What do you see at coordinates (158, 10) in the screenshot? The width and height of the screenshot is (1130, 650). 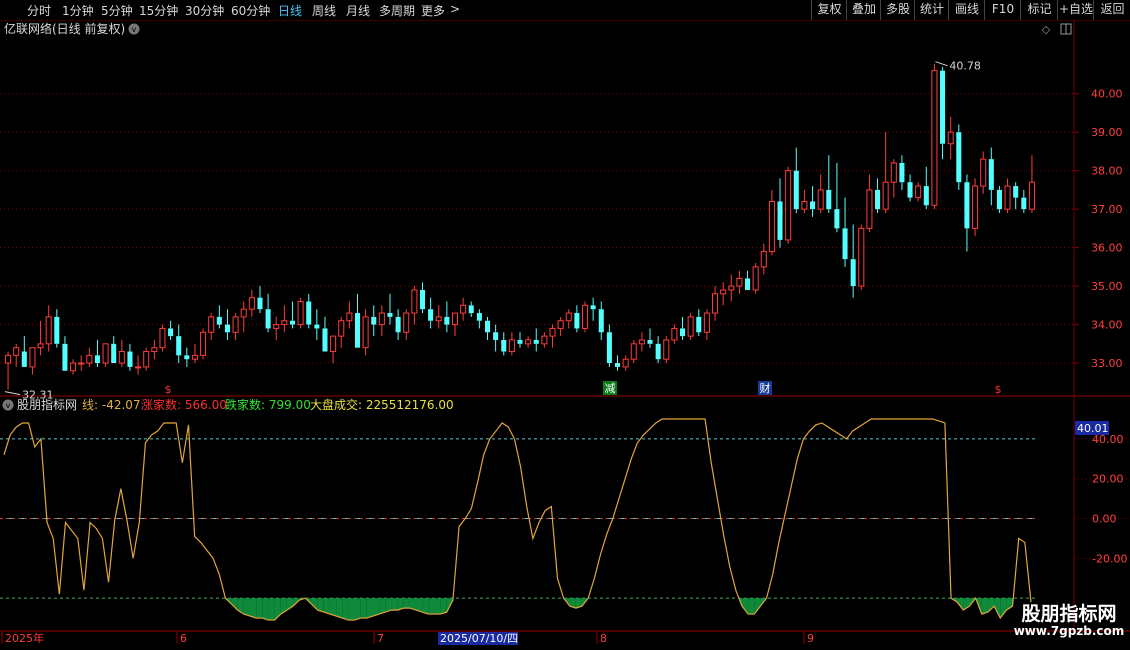 I see `period-tab: 15分钟` at bounding box center [158, 10].